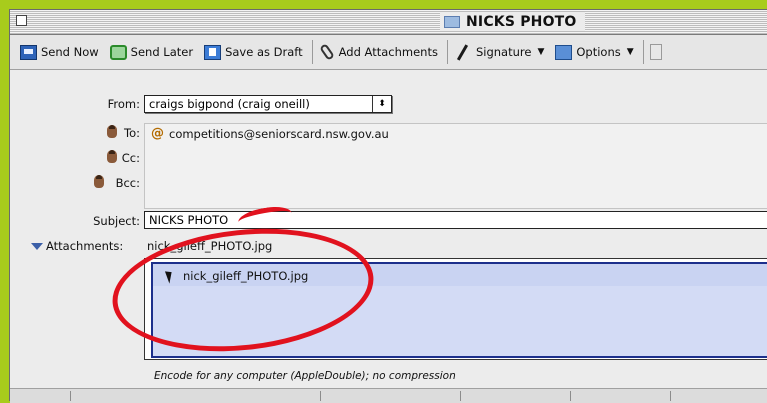 The image size is (767, 403). Describe the element at coordinates (229, 104) in the screenshot. I see `from-account-value: craigs bigpond (craig oneill)` at that location.